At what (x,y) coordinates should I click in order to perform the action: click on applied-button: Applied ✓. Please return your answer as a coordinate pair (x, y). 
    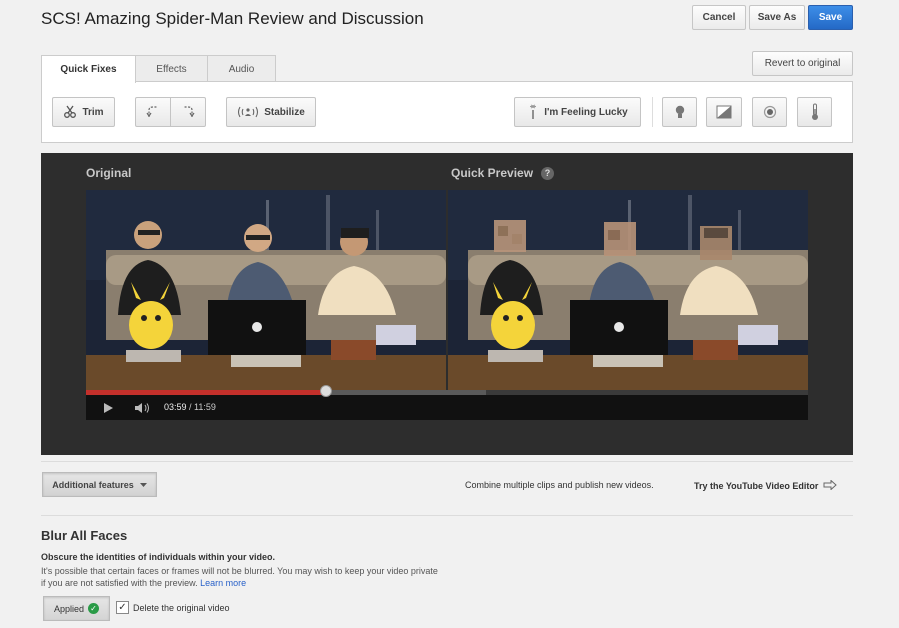
    Looking at the image, I should click on (76, 608).